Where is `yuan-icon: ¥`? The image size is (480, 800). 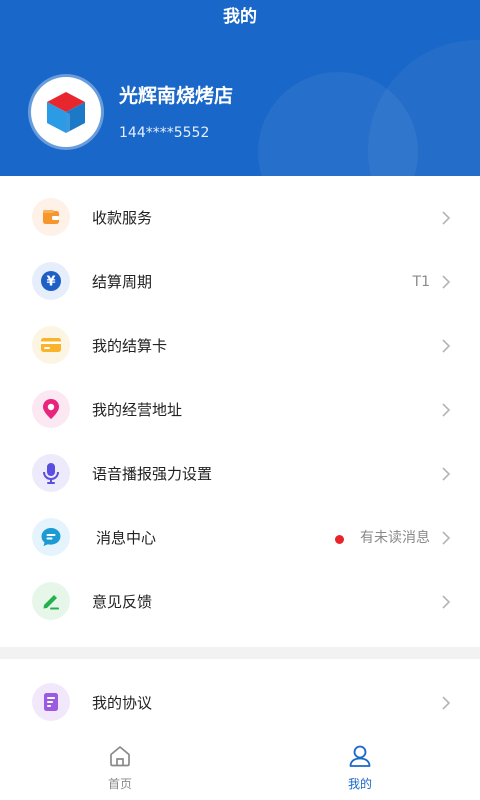
yuan-icon: ¥ is located at coordinates (51, 281).